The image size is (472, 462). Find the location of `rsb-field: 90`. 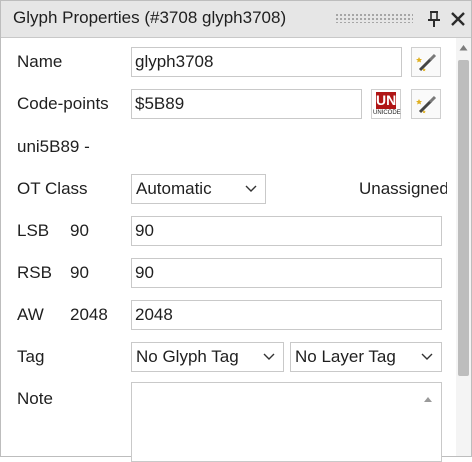

rsb-field: 90 is located at coordinates (286, 273).